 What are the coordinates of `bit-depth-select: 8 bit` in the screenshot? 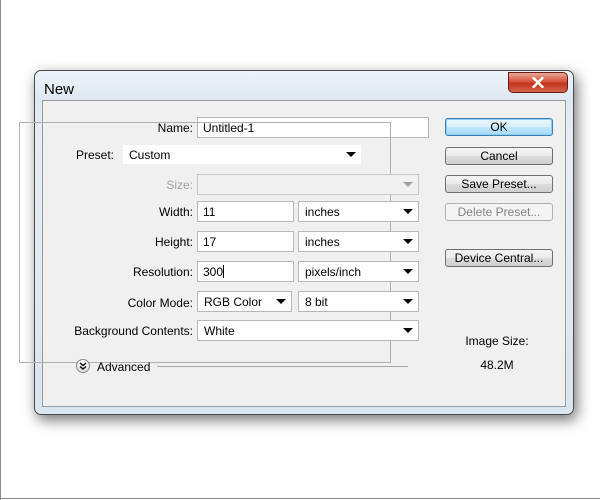 It's located at (358, 301).